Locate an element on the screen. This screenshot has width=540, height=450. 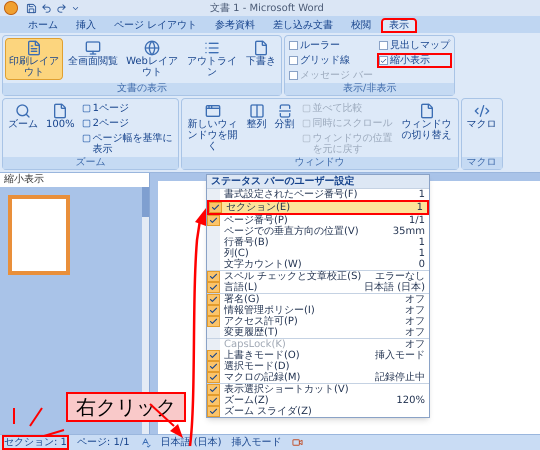
menu-label: 上書きモード(O) is located at coordinates (262, 355).